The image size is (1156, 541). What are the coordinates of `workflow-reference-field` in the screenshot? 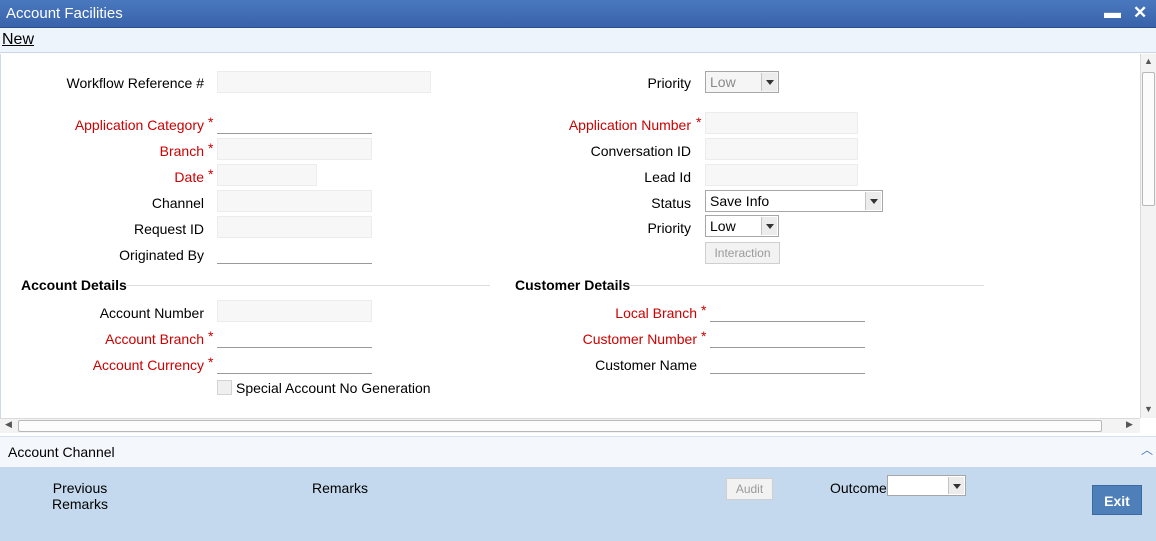 It's located at (324, 82).